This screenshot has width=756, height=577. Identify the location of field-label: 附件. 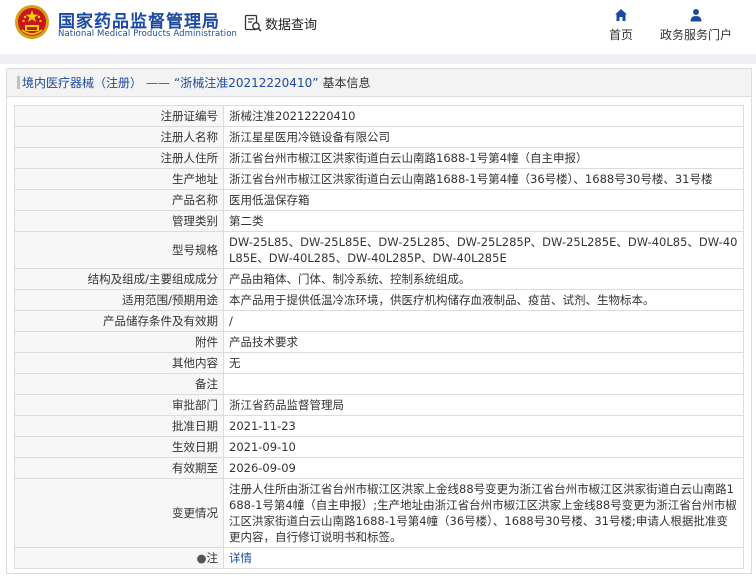
(119, 342).